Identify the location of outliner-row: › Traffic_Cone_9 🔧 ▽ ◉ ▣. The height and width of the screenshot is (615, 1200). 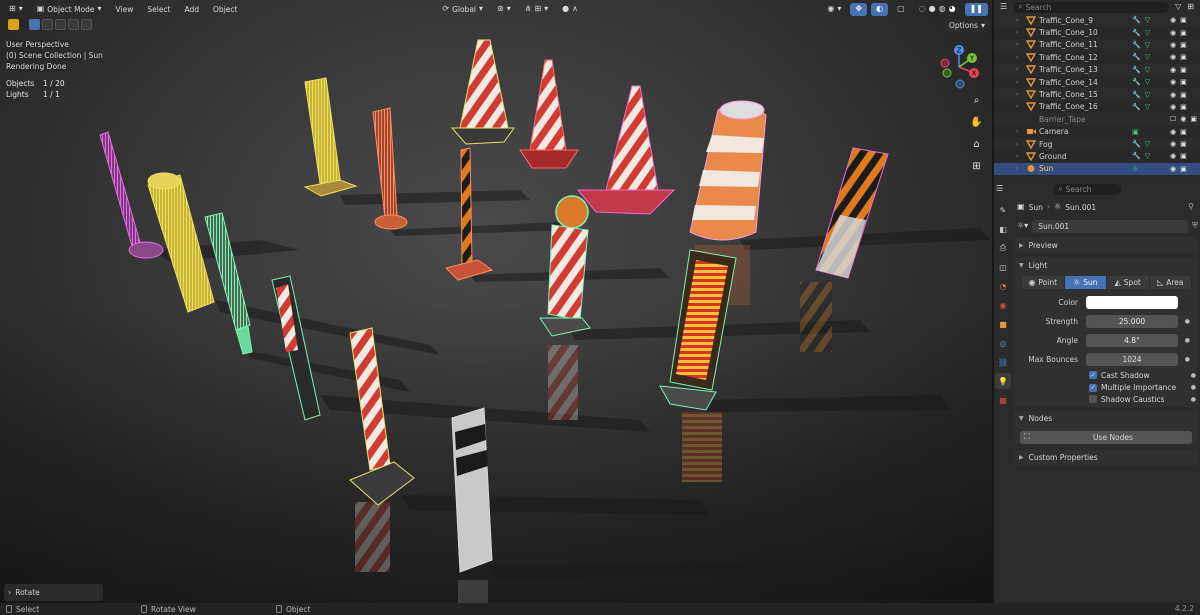
(1097, 20).